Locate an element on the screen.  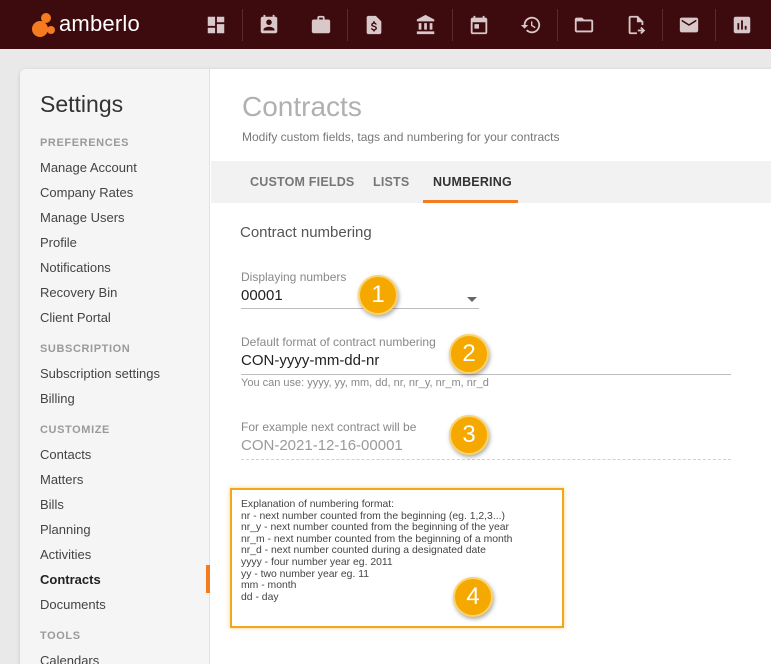
tab-bar: CUSTOM FIELDS LISTS NUMBERING is located at coordinates (491, 182).